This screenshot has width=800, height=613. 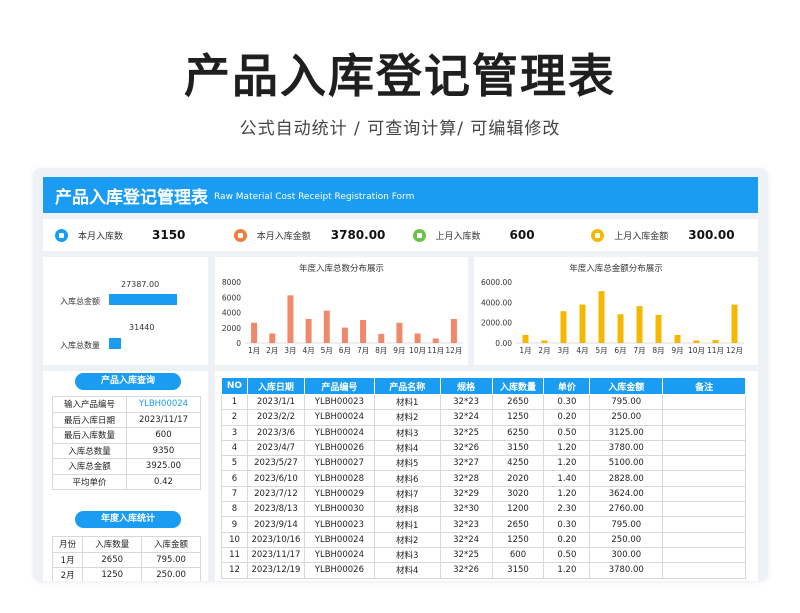 I want to click on query-row: 最后入库数量 600, so click(x=126, y=435).